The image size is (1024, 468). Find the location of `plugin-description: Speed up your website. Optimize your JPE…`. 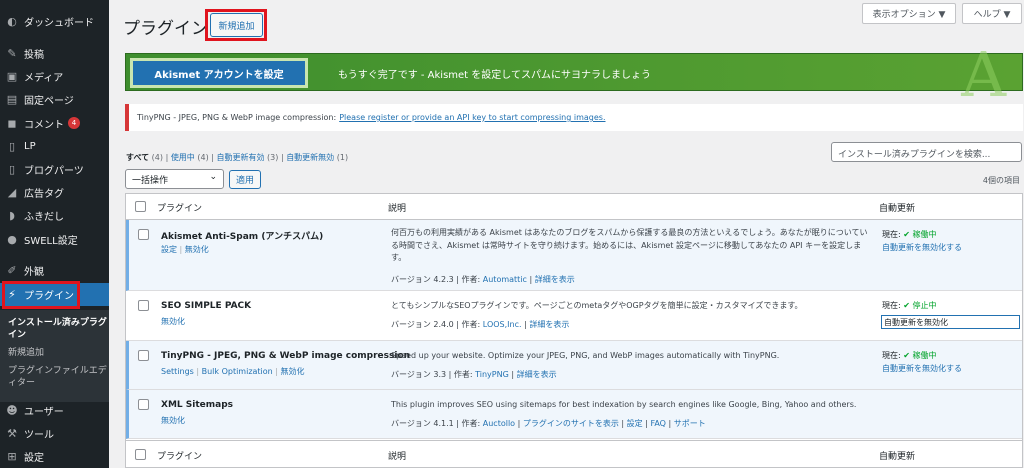

plugin-description: Speed up your website. Optimize your JPE… is located at coordinates (585, 355).